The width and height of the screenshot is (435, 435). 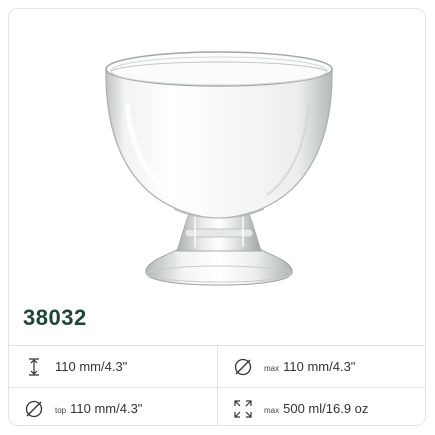 I want to click on spec-height: 110 mm/4.3", so click(x=113, y=366).